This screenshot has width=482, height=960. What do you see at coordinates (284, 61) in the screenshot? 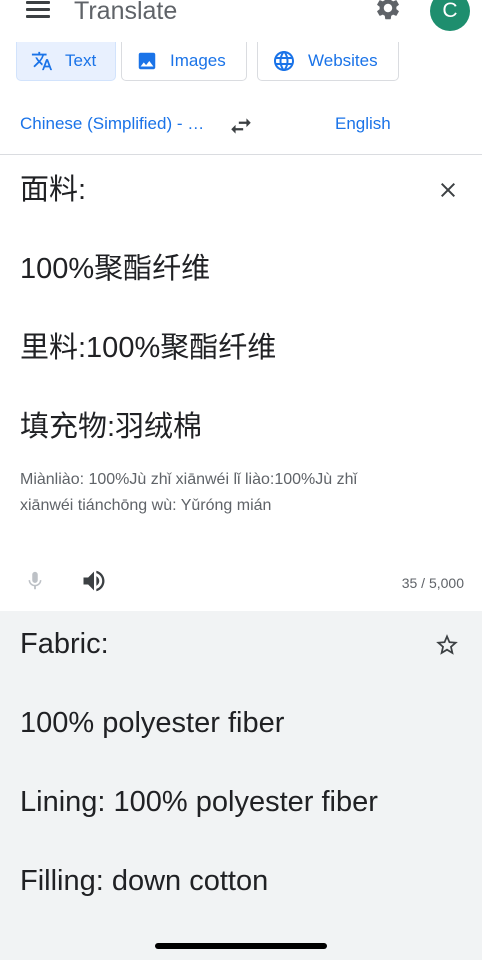
I see `globe-icon` at bounding box center [284, 61].